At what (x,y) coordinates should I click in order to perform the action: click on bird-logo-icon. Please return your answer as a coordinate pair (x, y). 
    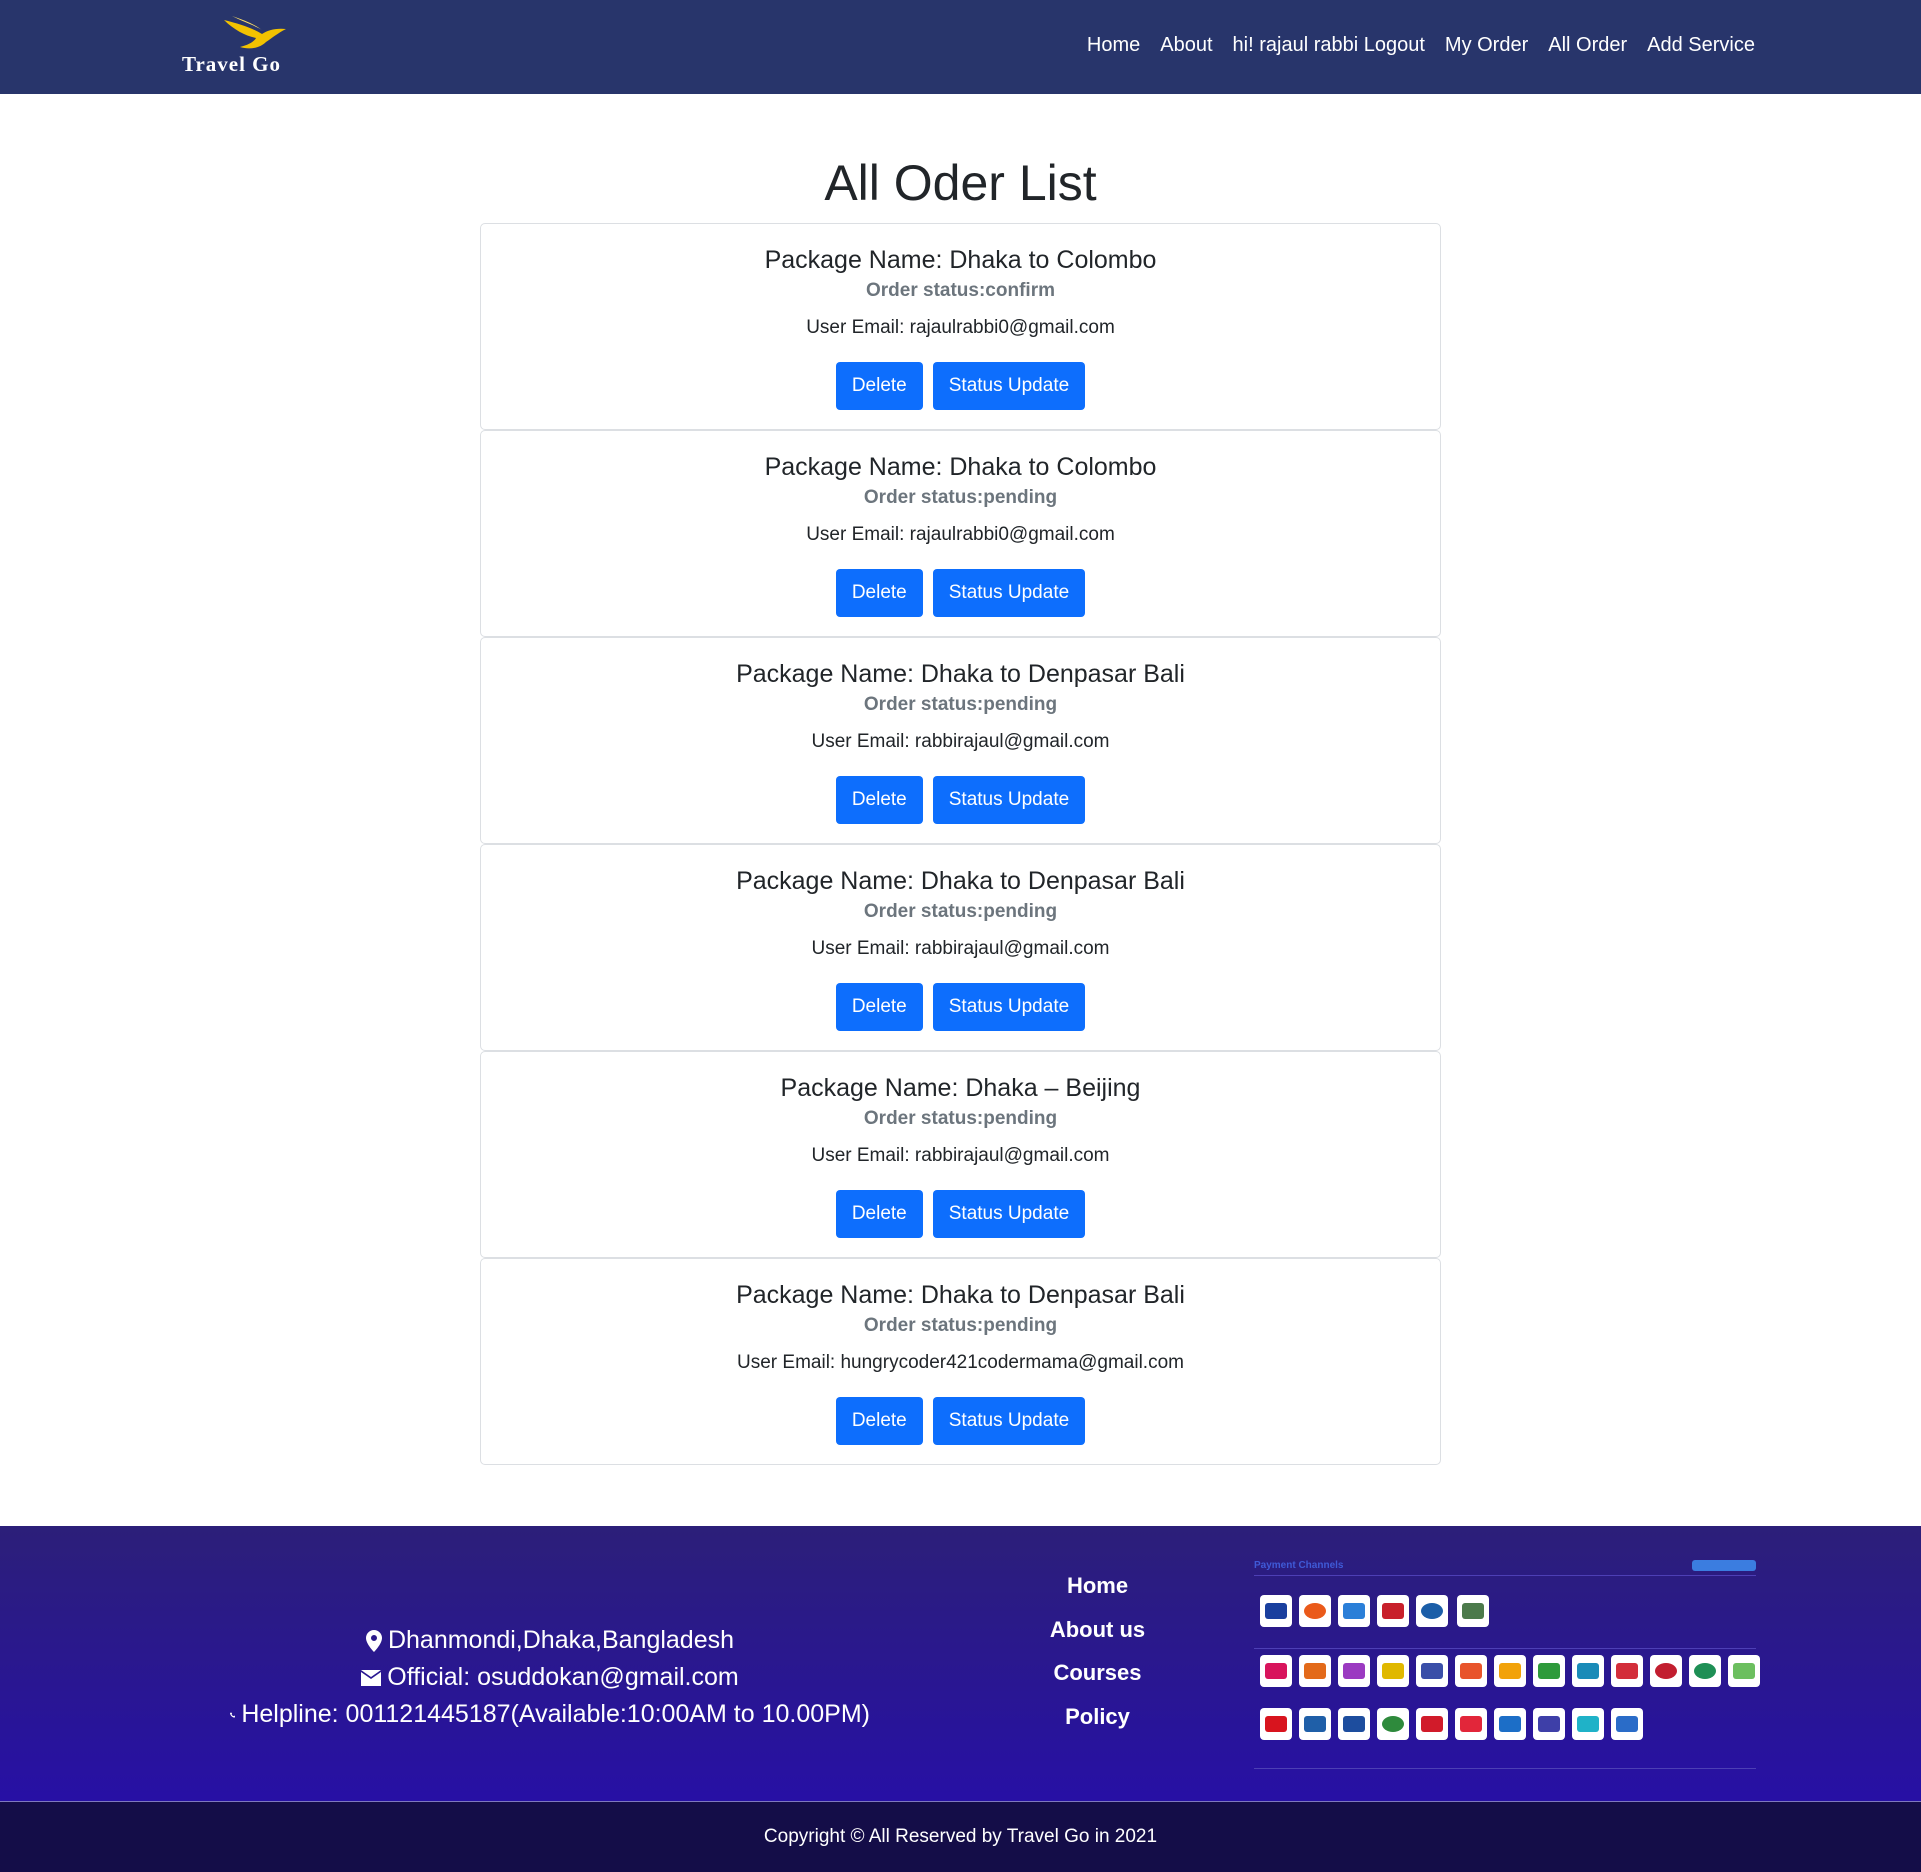
    Looking at the image, I should click on (255, 32).